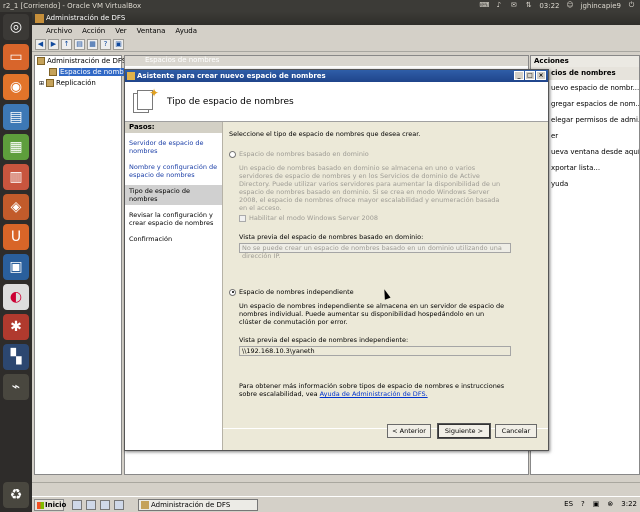  Describe the element at coordinates (409, 431) in the screenshot. I see `back-button: < Anterior` at that location.